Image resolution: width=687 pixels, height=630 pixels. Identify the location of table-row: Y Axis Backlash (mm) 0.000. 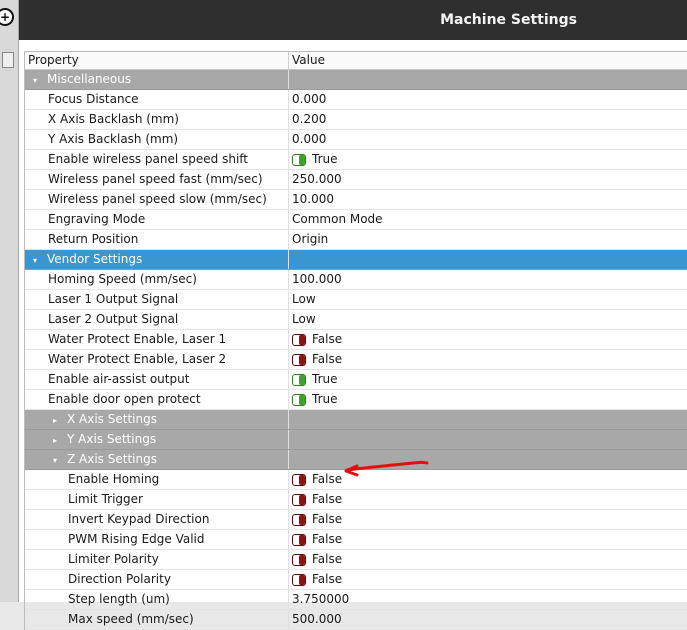
(356, 140).